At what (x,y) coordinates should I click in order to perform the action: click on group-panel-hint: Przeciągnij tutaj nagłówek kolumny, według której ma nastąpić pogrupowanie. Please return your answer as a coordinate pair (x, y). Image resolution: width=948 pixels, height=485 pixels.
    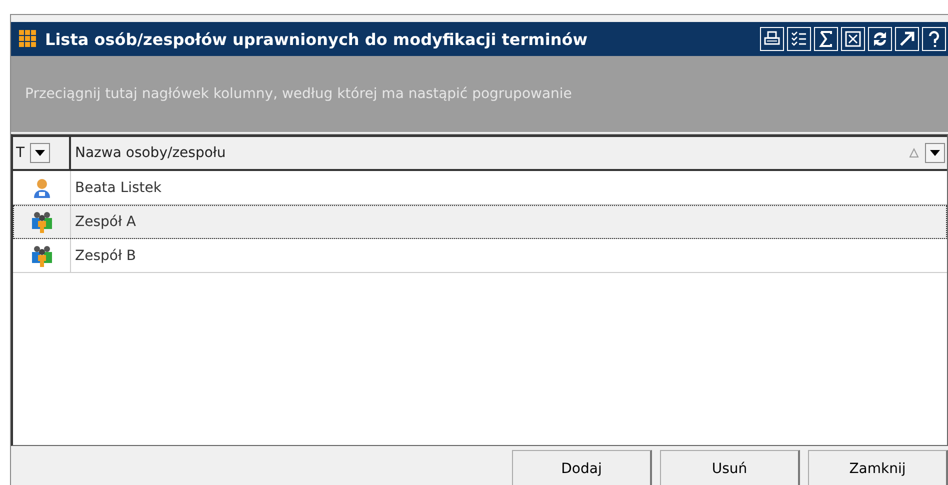
    Looking at the image, I should click on (298, 94).